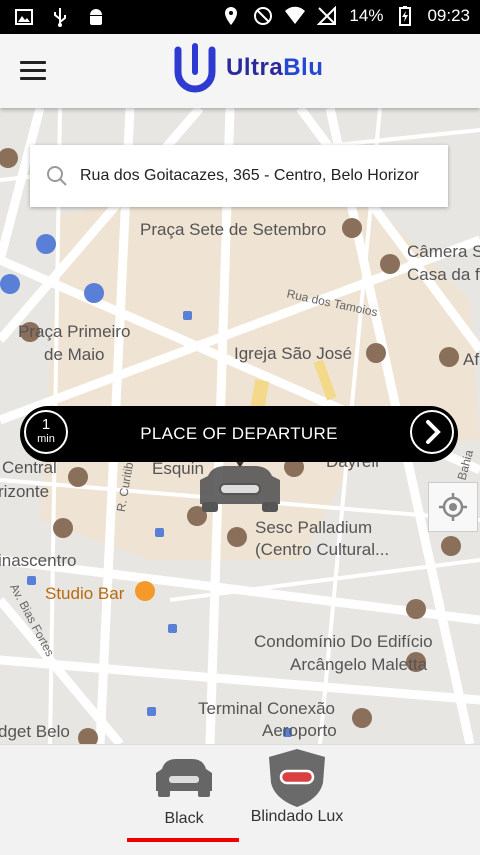 This screenshot has height=855, width=480. I want to click on vehicle-option-blindado-lux: Blindado Lux, so click(297, 787).